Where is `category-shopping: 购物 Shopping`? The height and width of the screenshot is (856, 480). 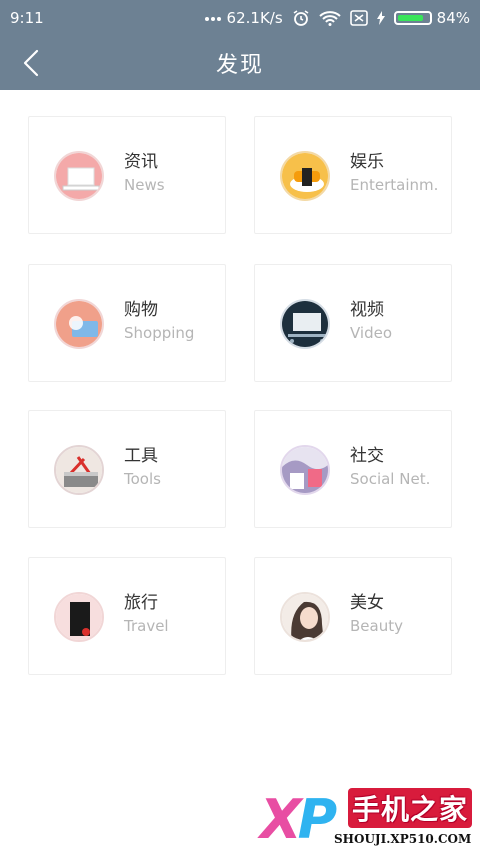
category-shopping: 购物 Shopping is located at coordinates (127, 323).